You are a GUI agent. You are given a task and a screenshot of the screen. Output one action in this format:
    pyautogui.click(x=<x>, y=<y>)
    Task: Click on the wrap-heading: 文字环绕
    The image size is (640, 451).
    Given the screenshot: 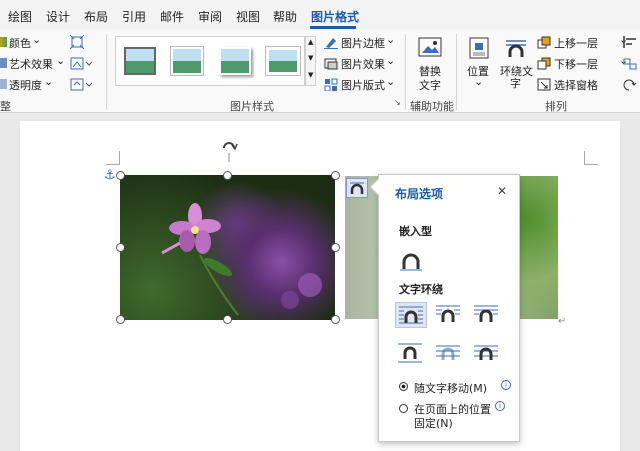 What is the action you would take?
    pyautogui.click(x=421, y=289)
    